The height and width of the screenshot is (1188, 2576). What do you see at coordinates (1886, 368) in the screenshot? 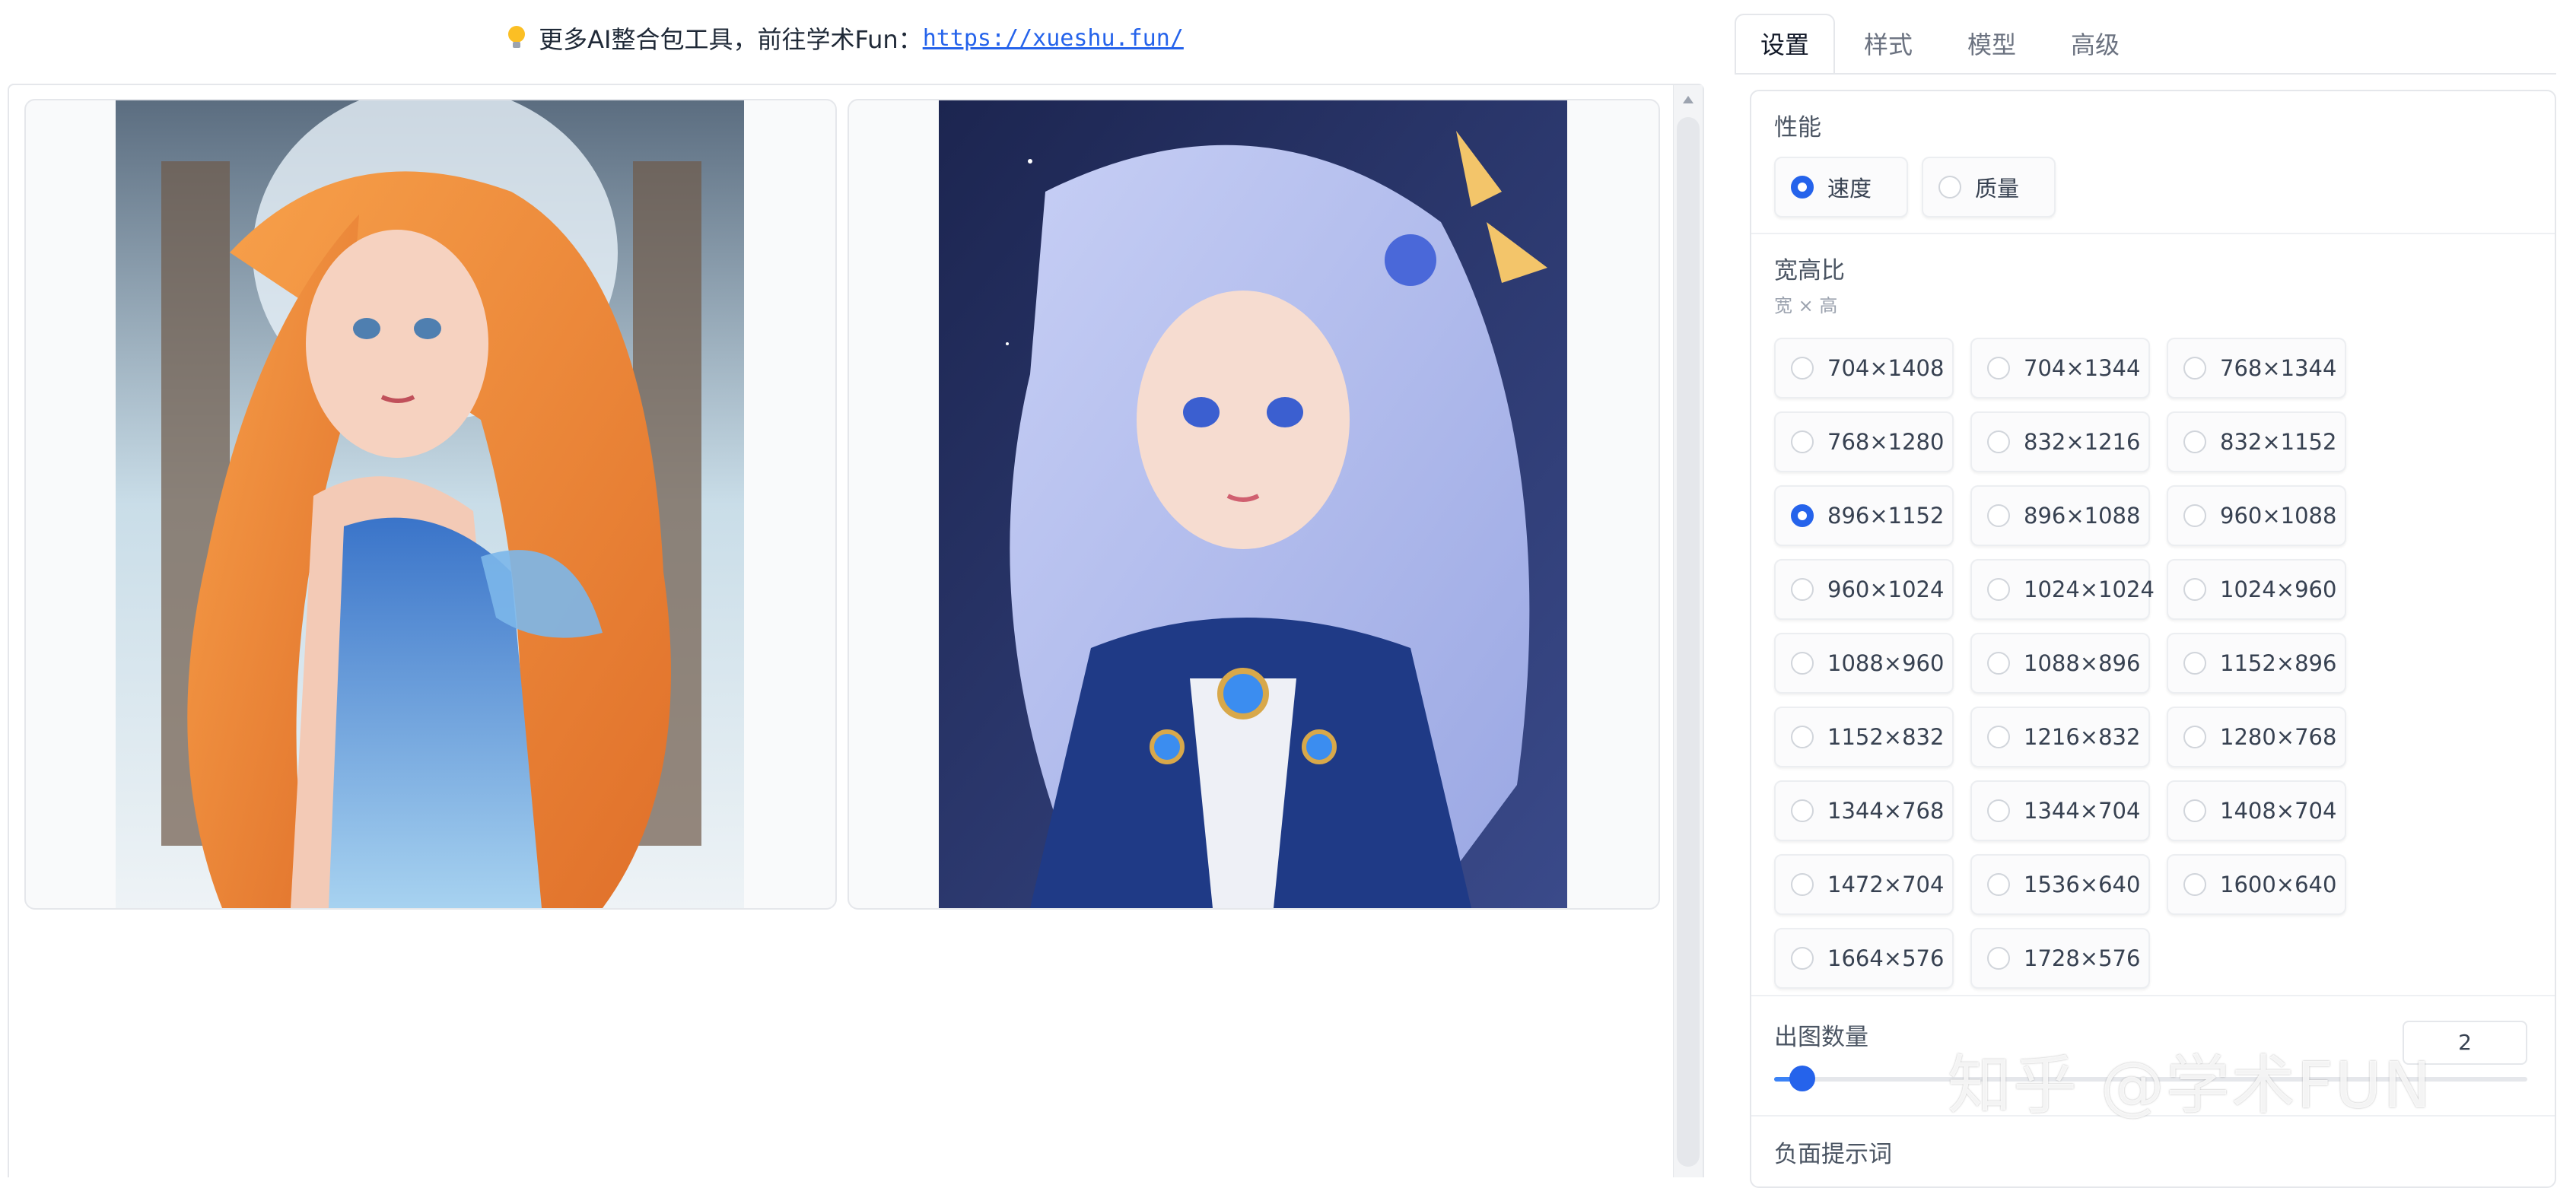
I see `option-label: 704×1408` at bounding box center [1886, 368].